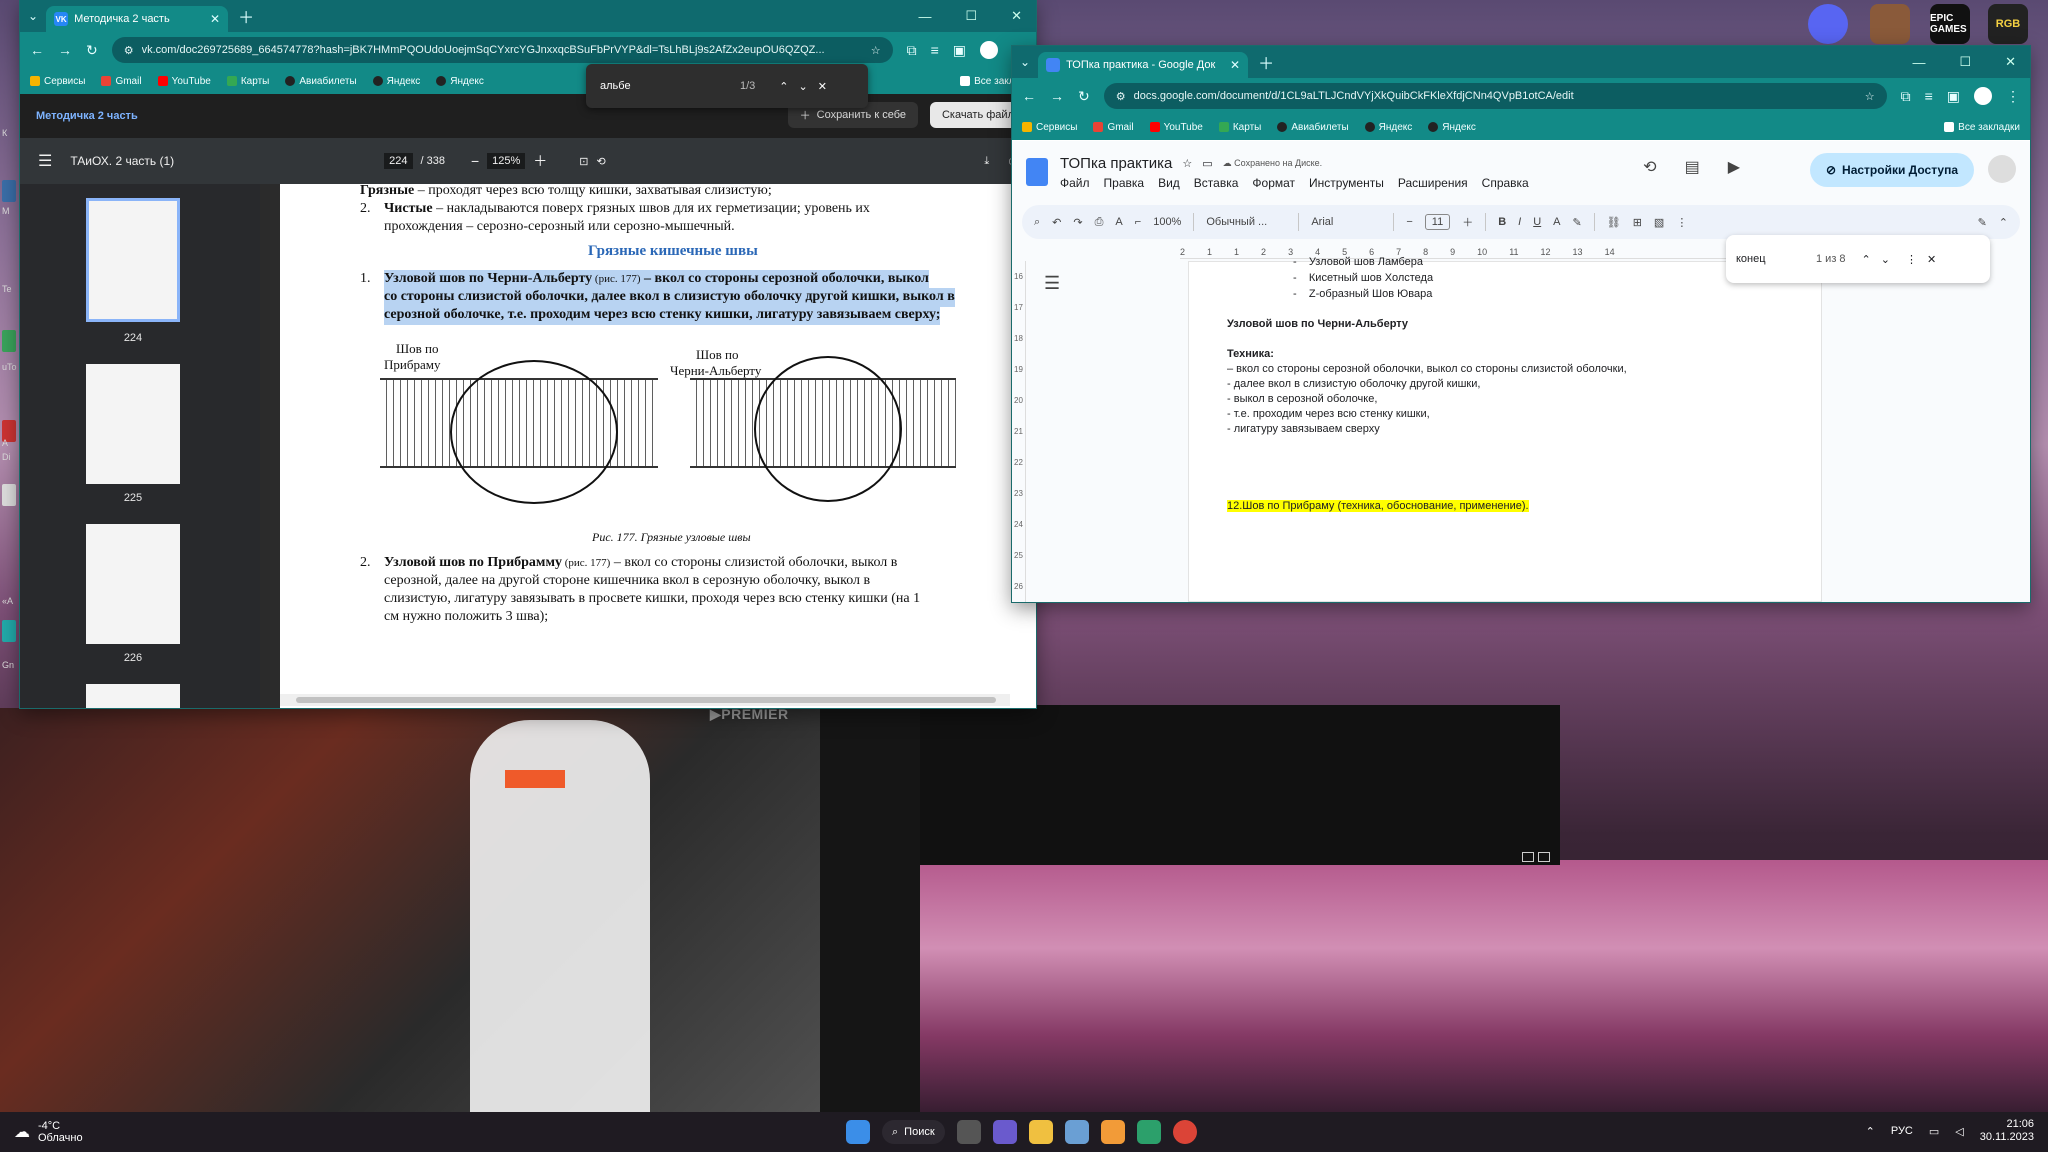  I want to click on maximize-icon: ☐, so click(971, 16).